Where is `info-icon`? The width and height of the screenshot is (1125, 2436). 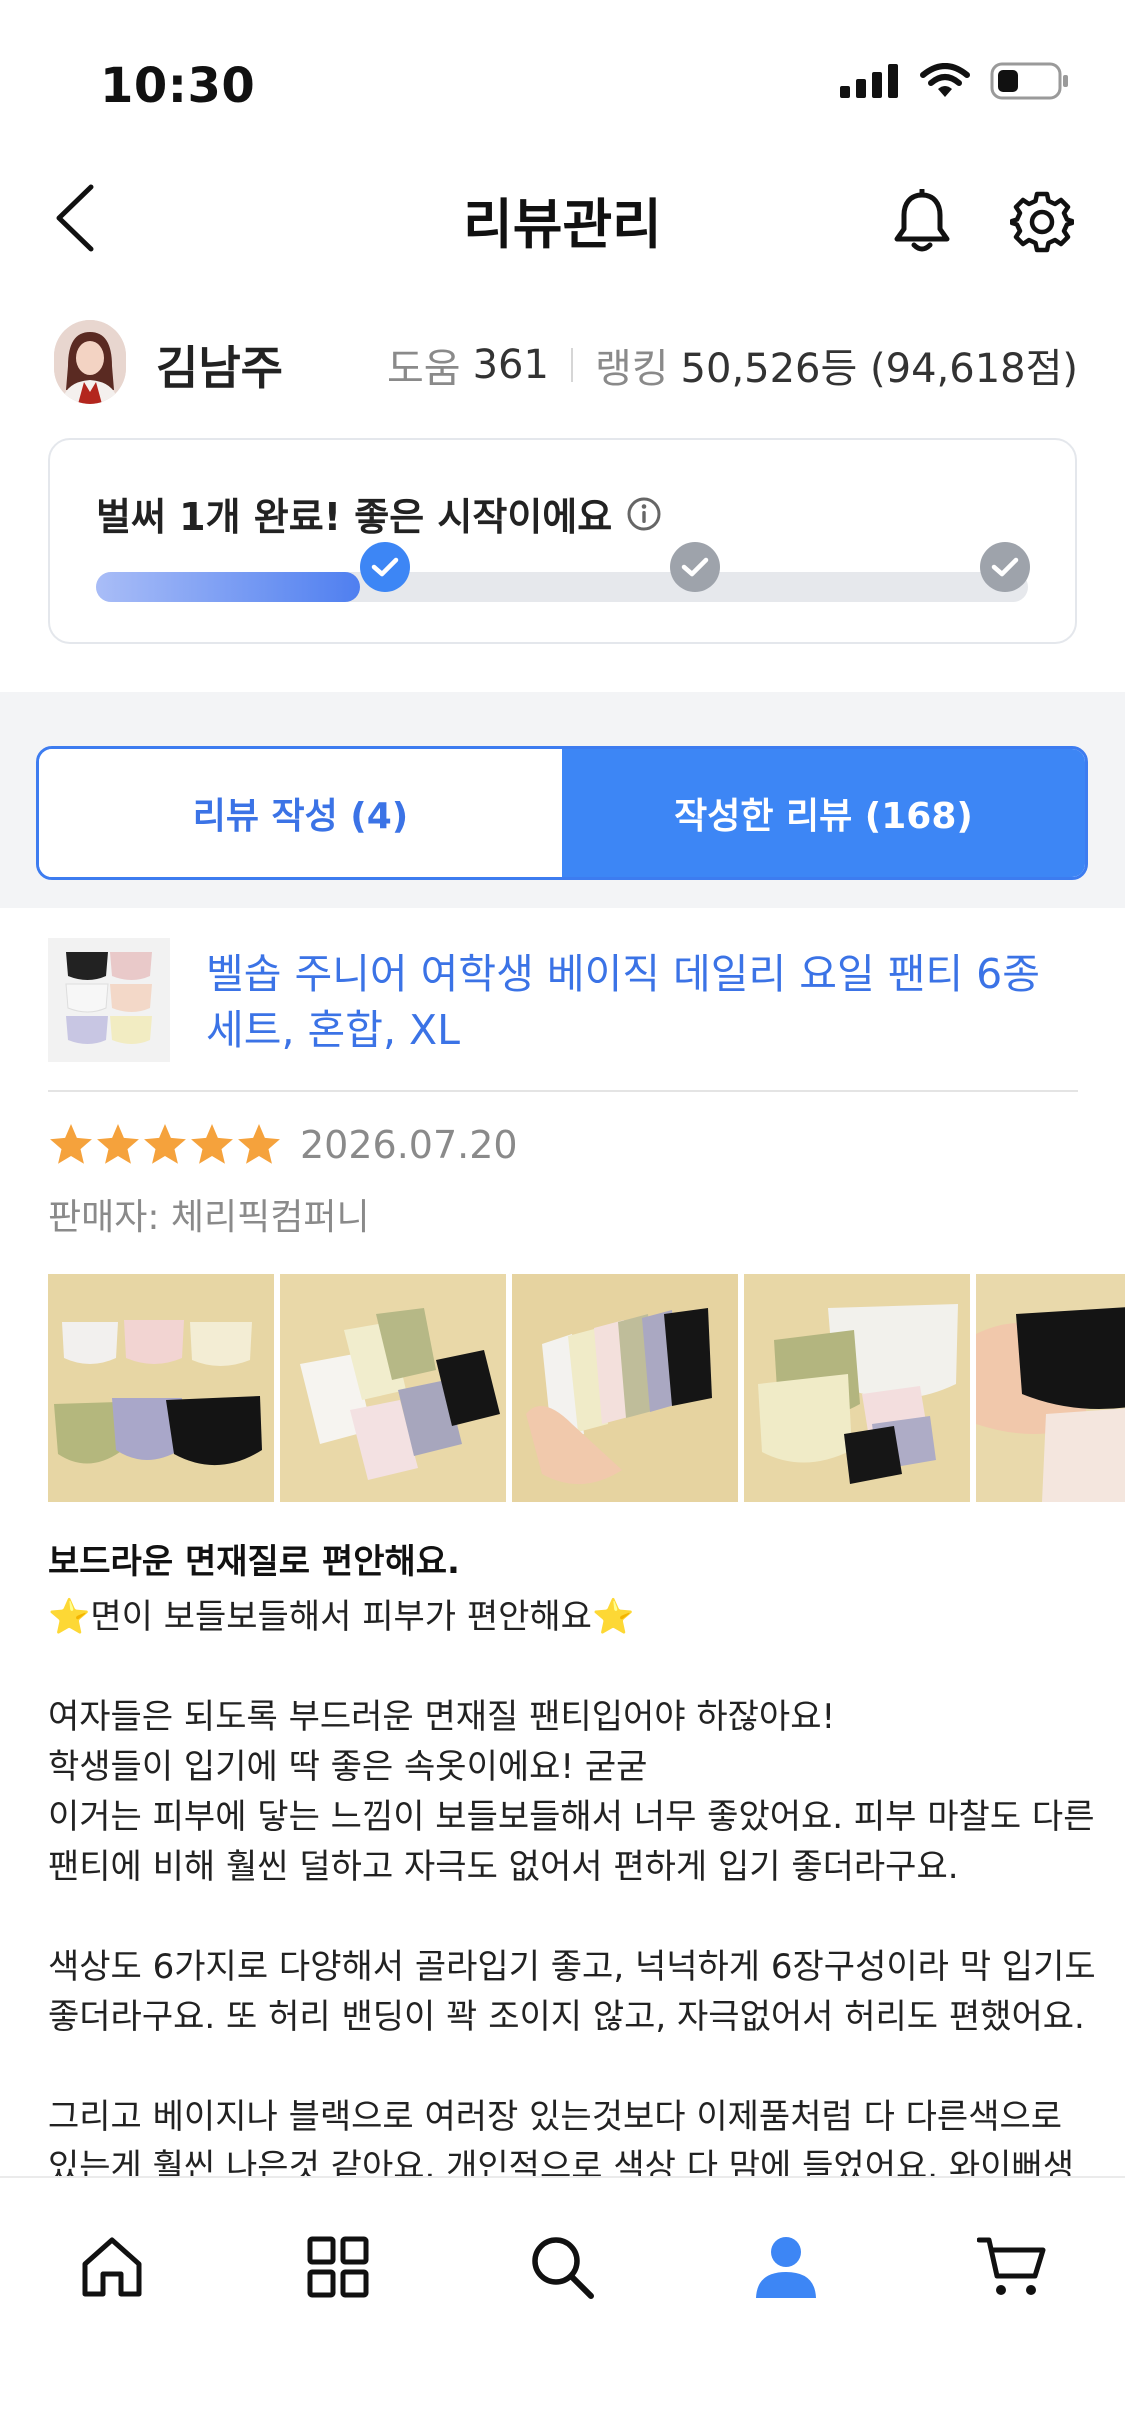 info-icon is located at coordinates (644, 514).